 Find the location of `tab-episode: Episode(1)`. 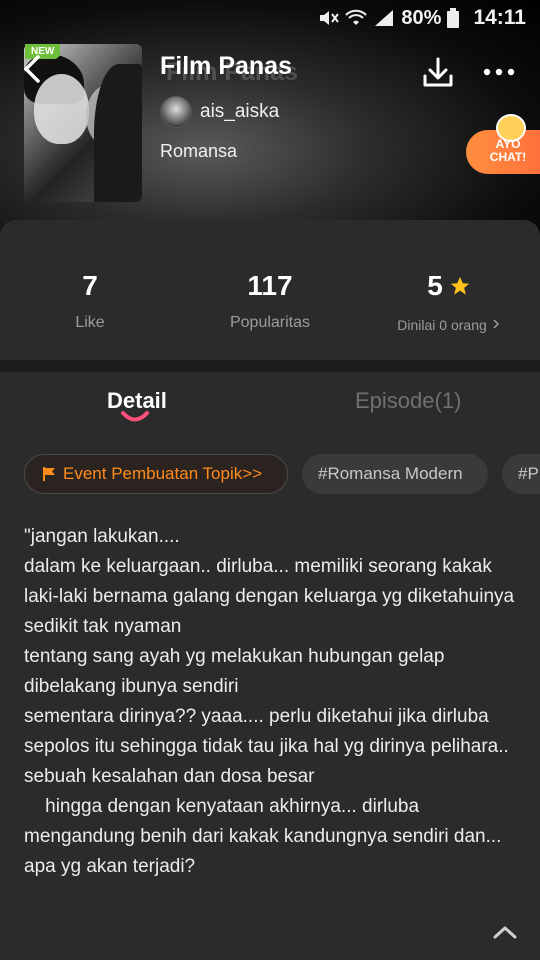

tab-episode: Episode(1) is located at coordinates (408, 401).